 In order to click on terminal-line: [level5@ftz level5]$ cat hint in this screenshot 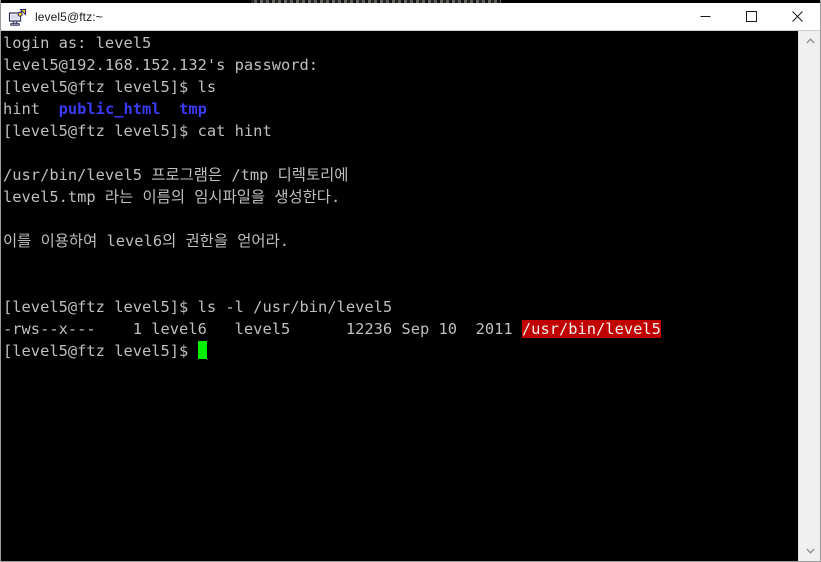, I will do `click(400, 131)`.